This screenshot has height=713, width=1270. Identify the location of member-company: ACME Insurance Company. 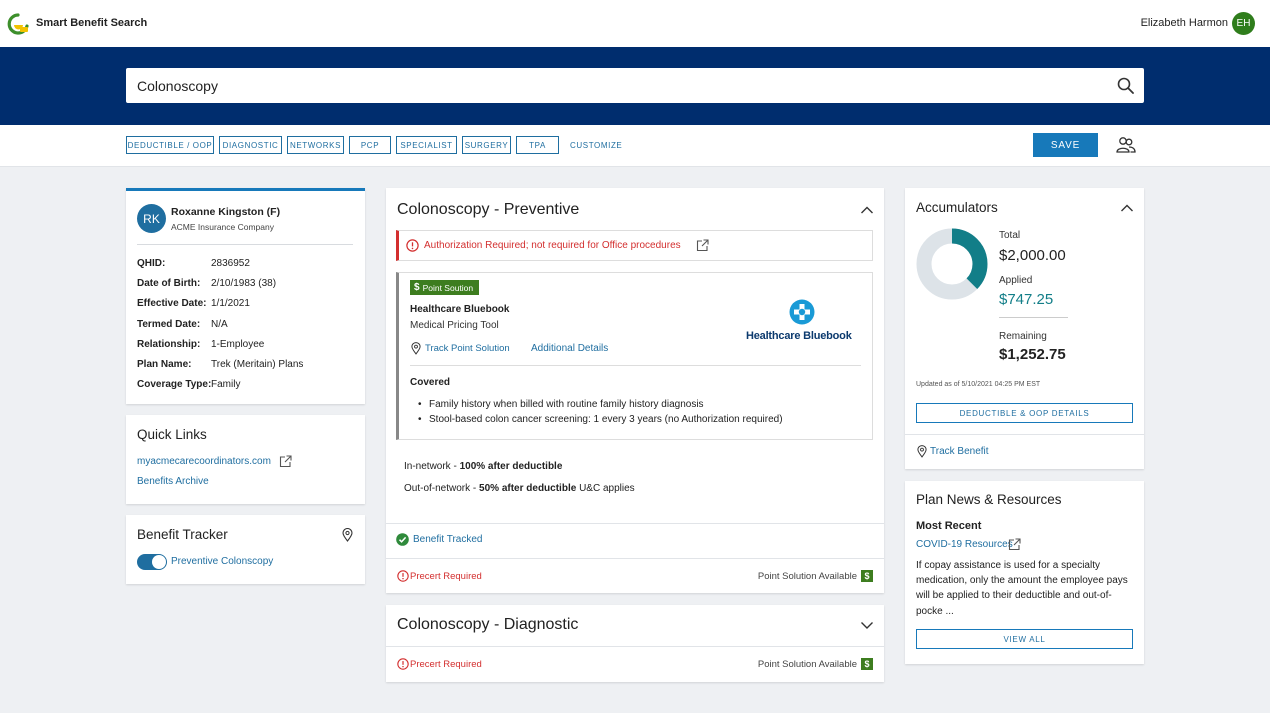
(222, 227).